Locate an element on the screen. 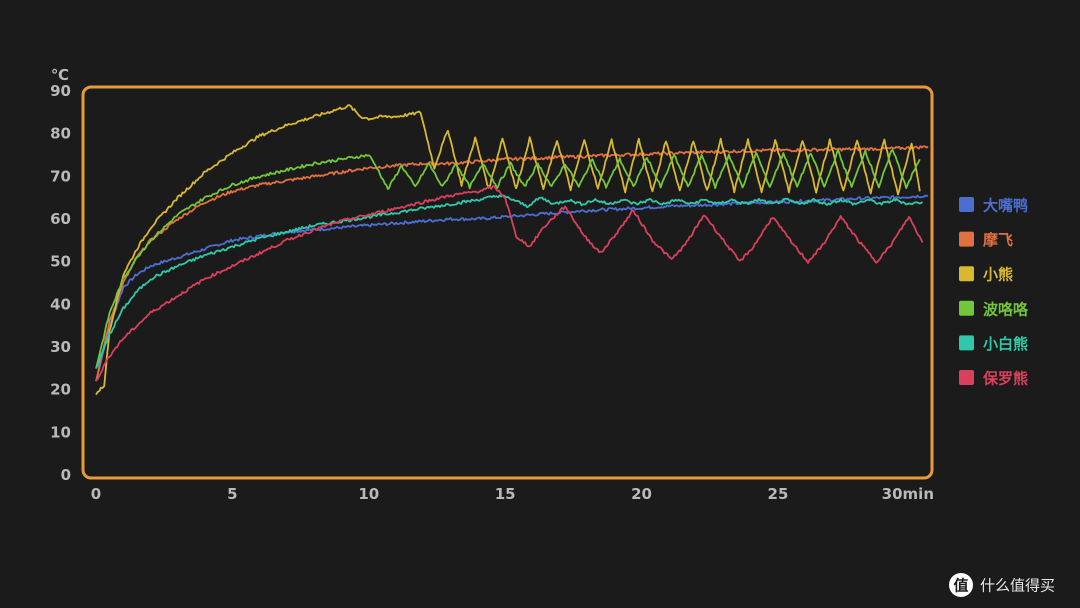 Image resolution: width=1080 pixels, height=608 pixels. legend-label: 波咯咯 is located at coordinates (1006, 309).